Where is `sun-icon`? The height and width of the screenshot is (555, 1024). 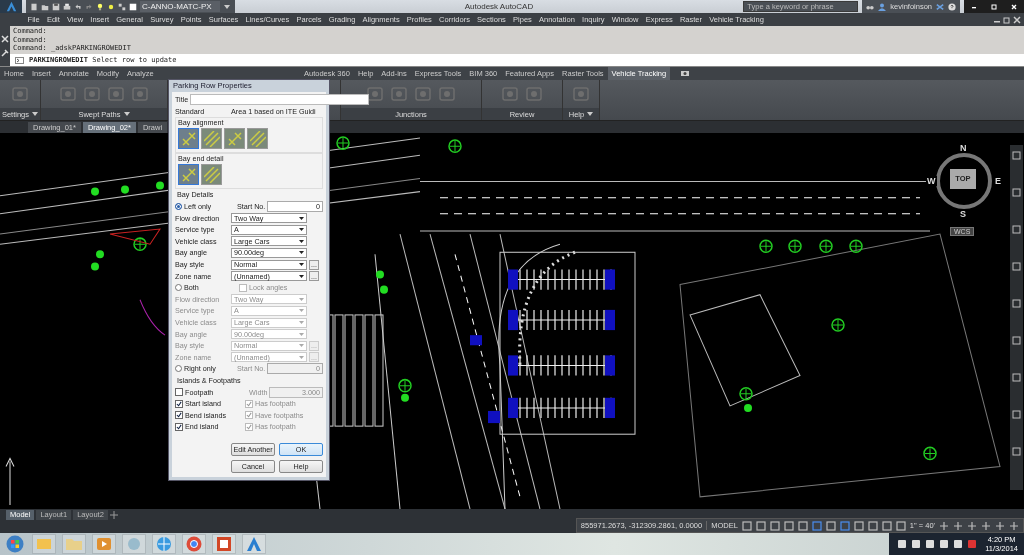
sun-icon is located at coordinates (111, 6).